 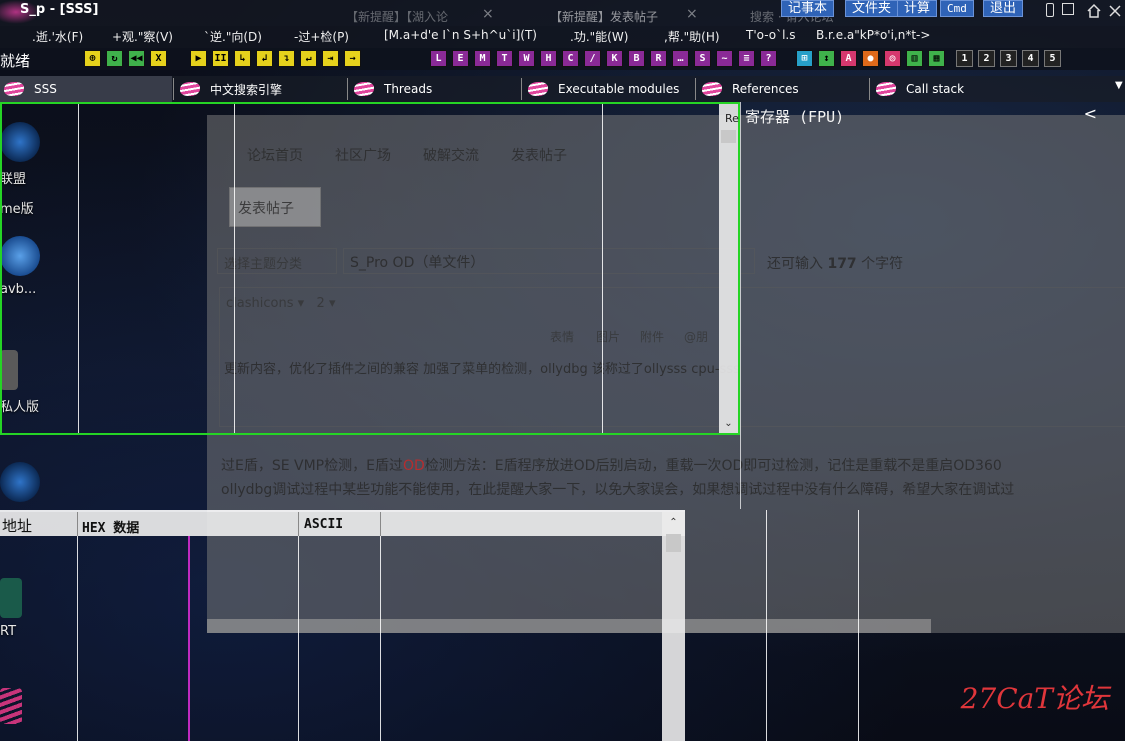 What do you see at coordinates (397, 17) in the screenshot?
I see `browser-tab: 【新提醒】【湖入论` at bounding box center [397, 17].